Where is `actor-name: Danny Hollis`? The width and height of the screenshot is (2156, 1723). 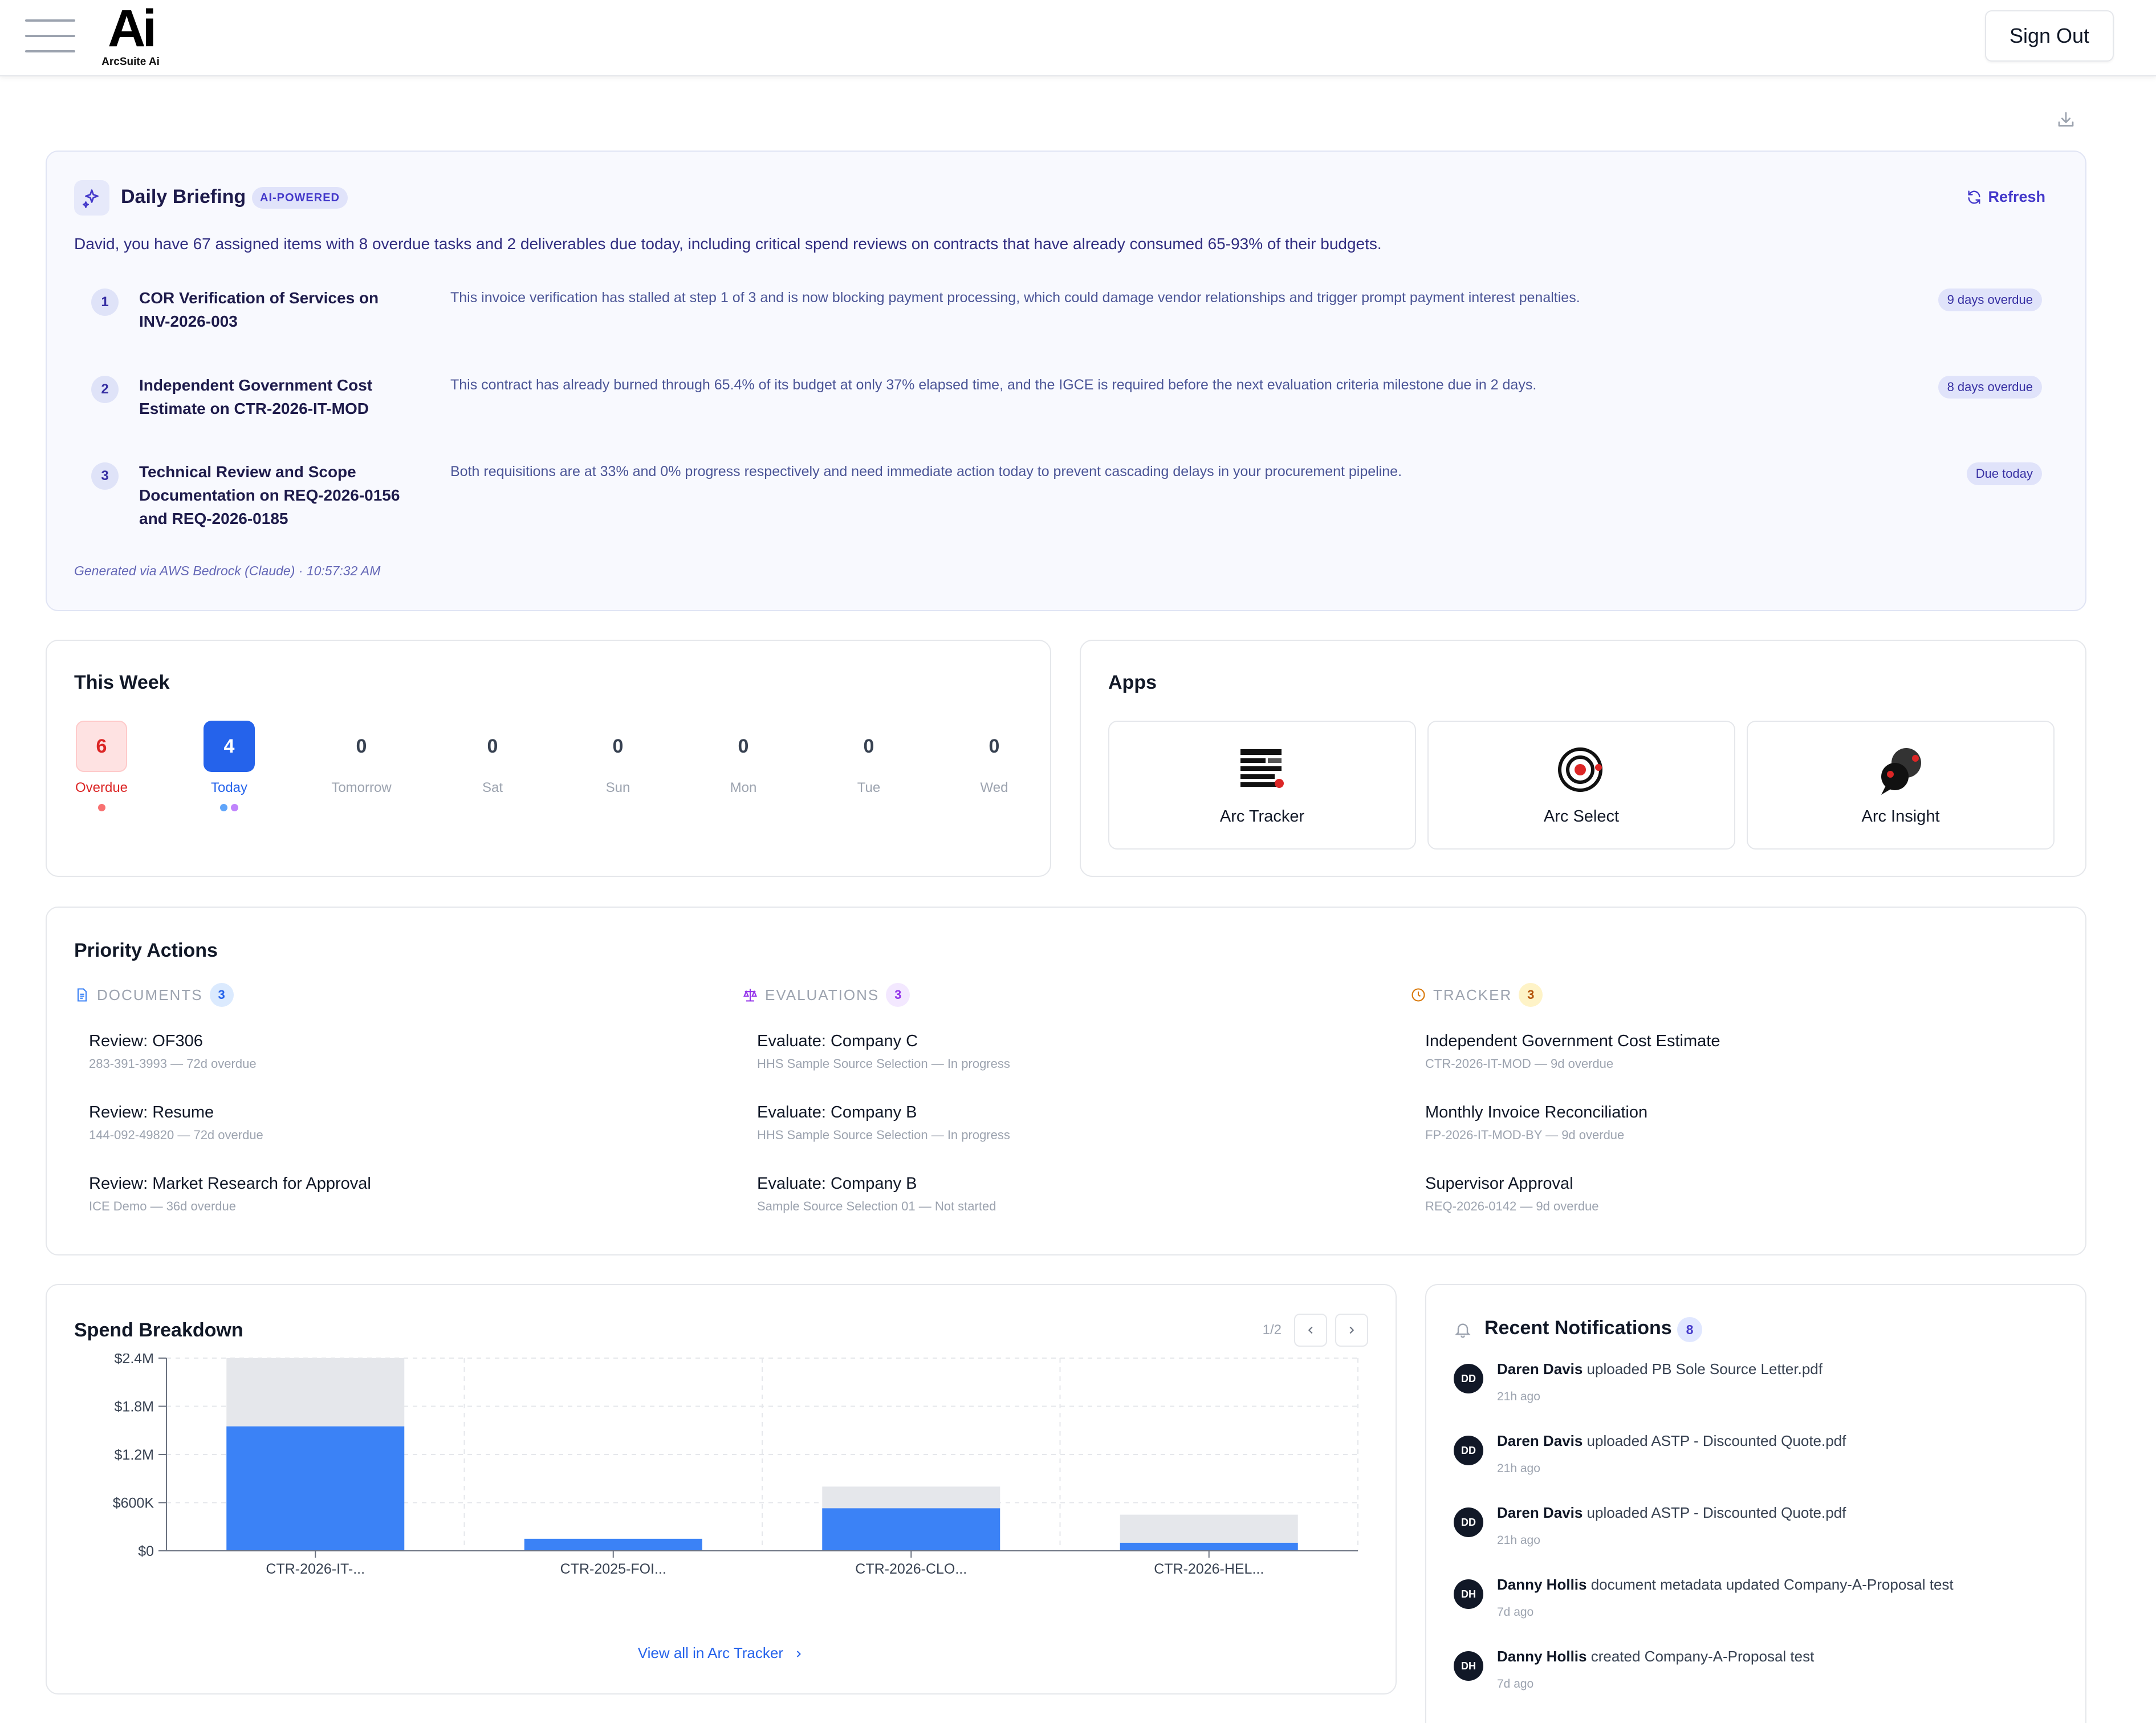
actor-name: Danny Hollis is located at coordinates (1542, 1657).